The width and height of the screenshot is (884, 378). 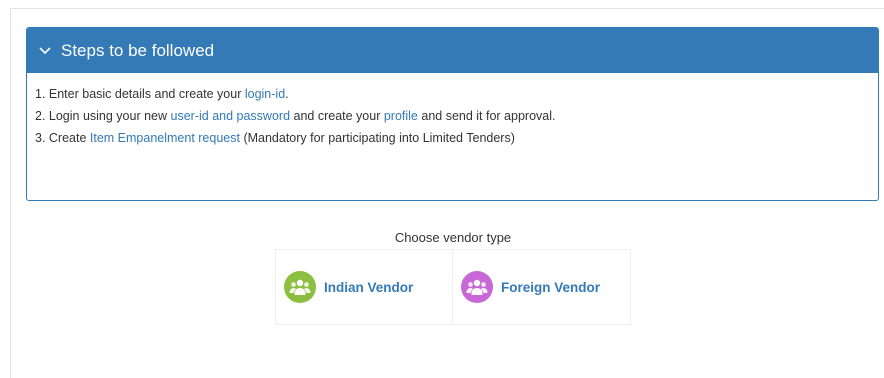 What do you see at coordinates (337, 116) in the screenshot?
I see `step-2-middle: and create your` at bounding box center [337, 116].